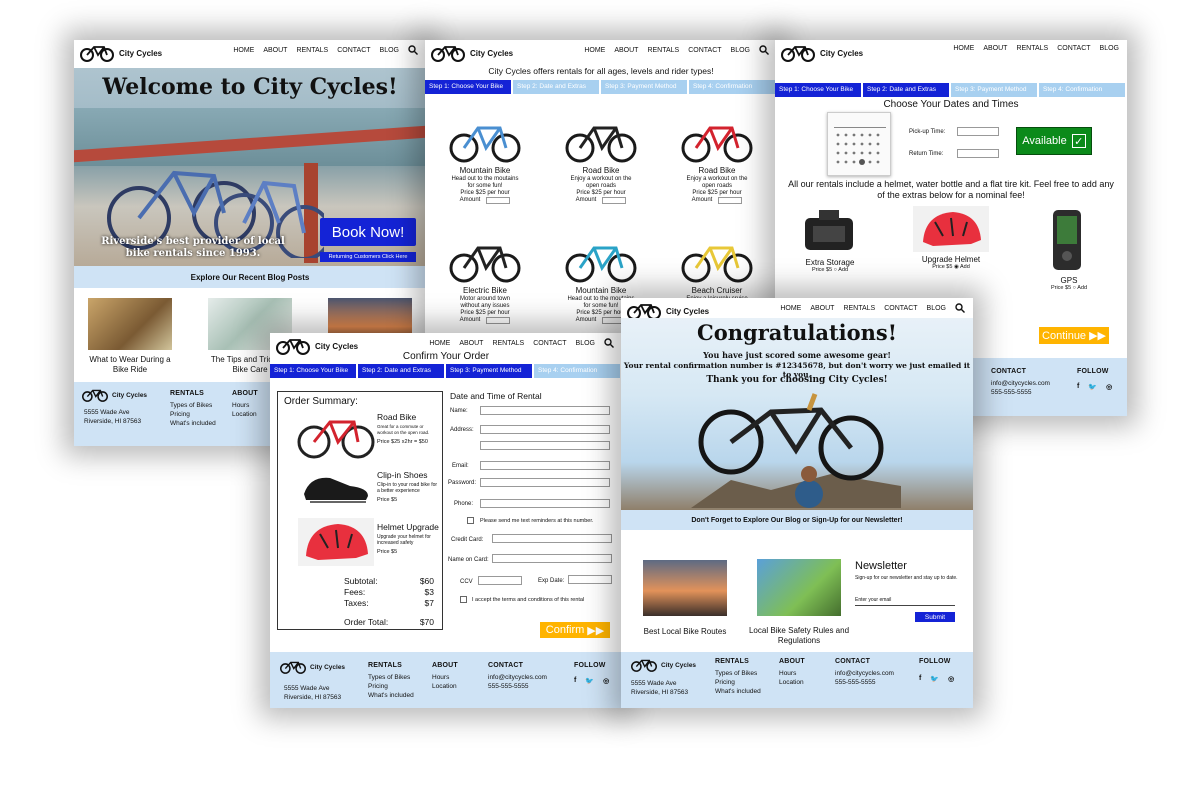  I want to click on pickup-time-select, so click(978, 131).